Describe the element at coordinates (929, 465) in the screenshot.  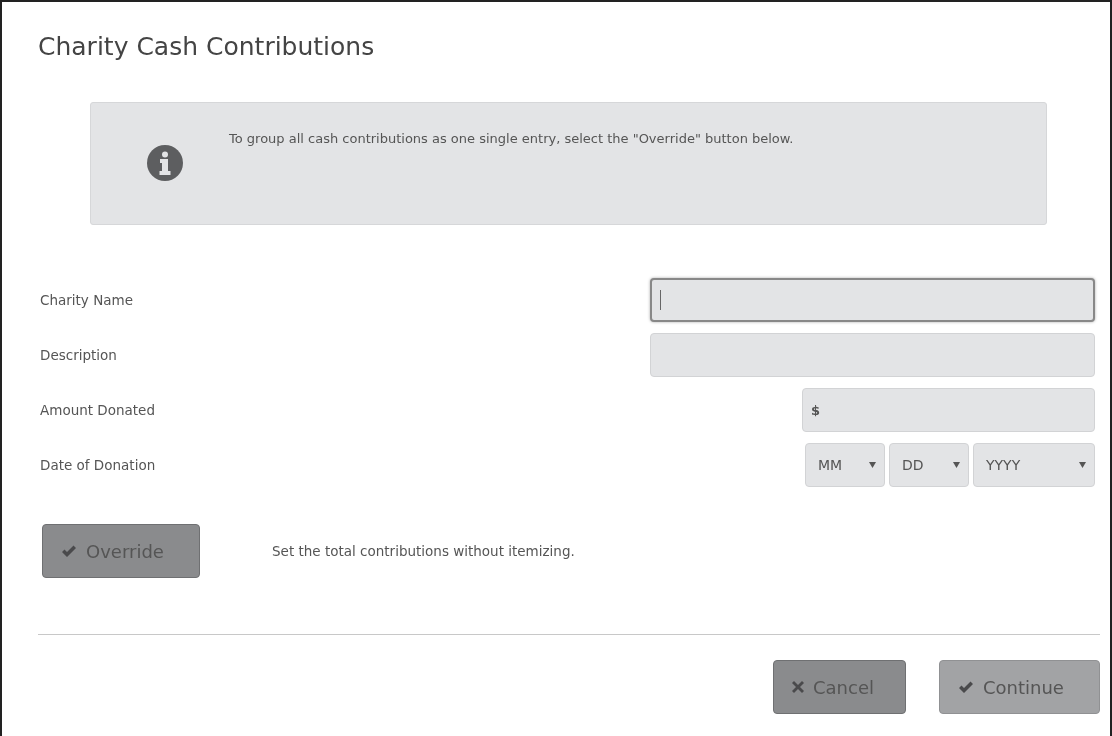
I see `date-dropdown: DD` at that location.